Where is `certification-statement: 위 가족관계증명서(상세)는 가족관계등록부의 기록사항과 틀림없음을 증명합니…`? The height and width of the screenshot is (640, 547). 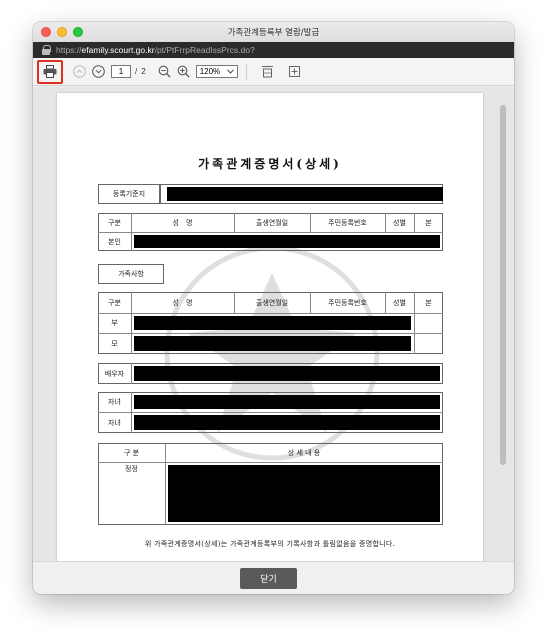
certification-statement: 위 가족관계증명서(상세)는 가족관계등록부의 기록사항과 틀림없음을 증명합니… is located at coordinates (270, 544).